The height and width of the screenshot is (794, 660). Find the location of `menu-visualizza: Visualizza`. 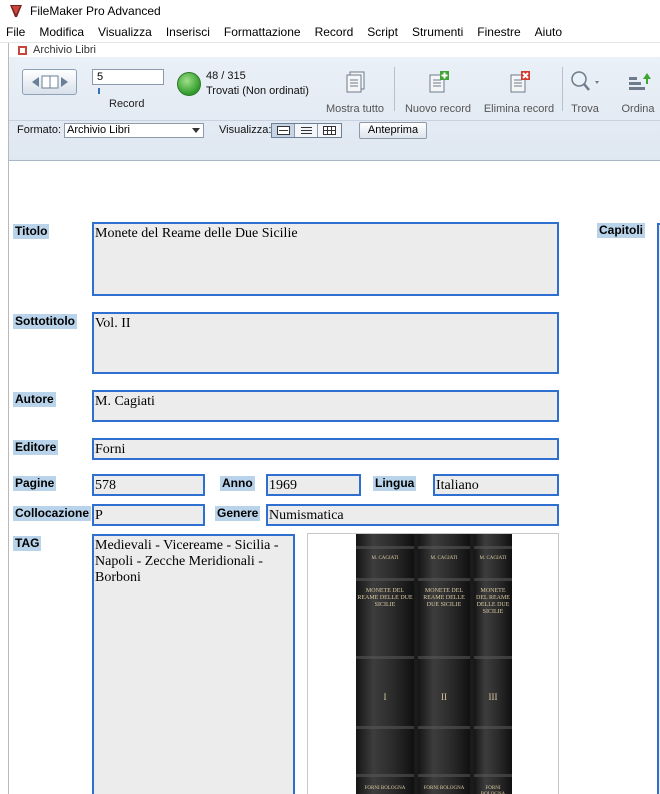

menu-visualizza: Visualizza is located at coordinates (125, 32).